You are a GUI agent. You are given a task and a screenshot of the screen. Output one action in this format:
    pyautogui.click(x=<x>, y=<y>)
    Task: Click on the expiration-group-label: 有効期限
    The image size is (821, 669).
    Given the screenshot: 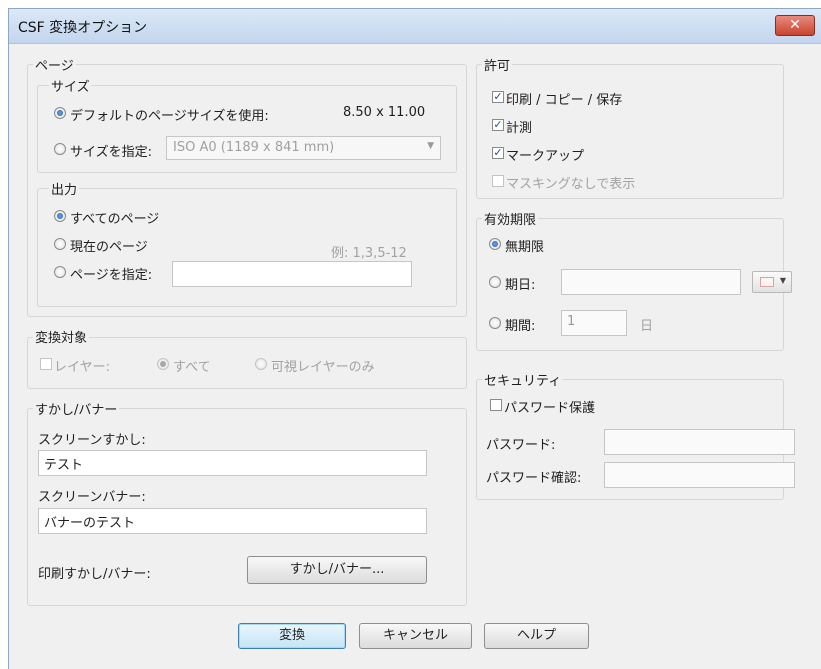 What is the action you would take?
    pyautogui.click(x=510, y=218)
    